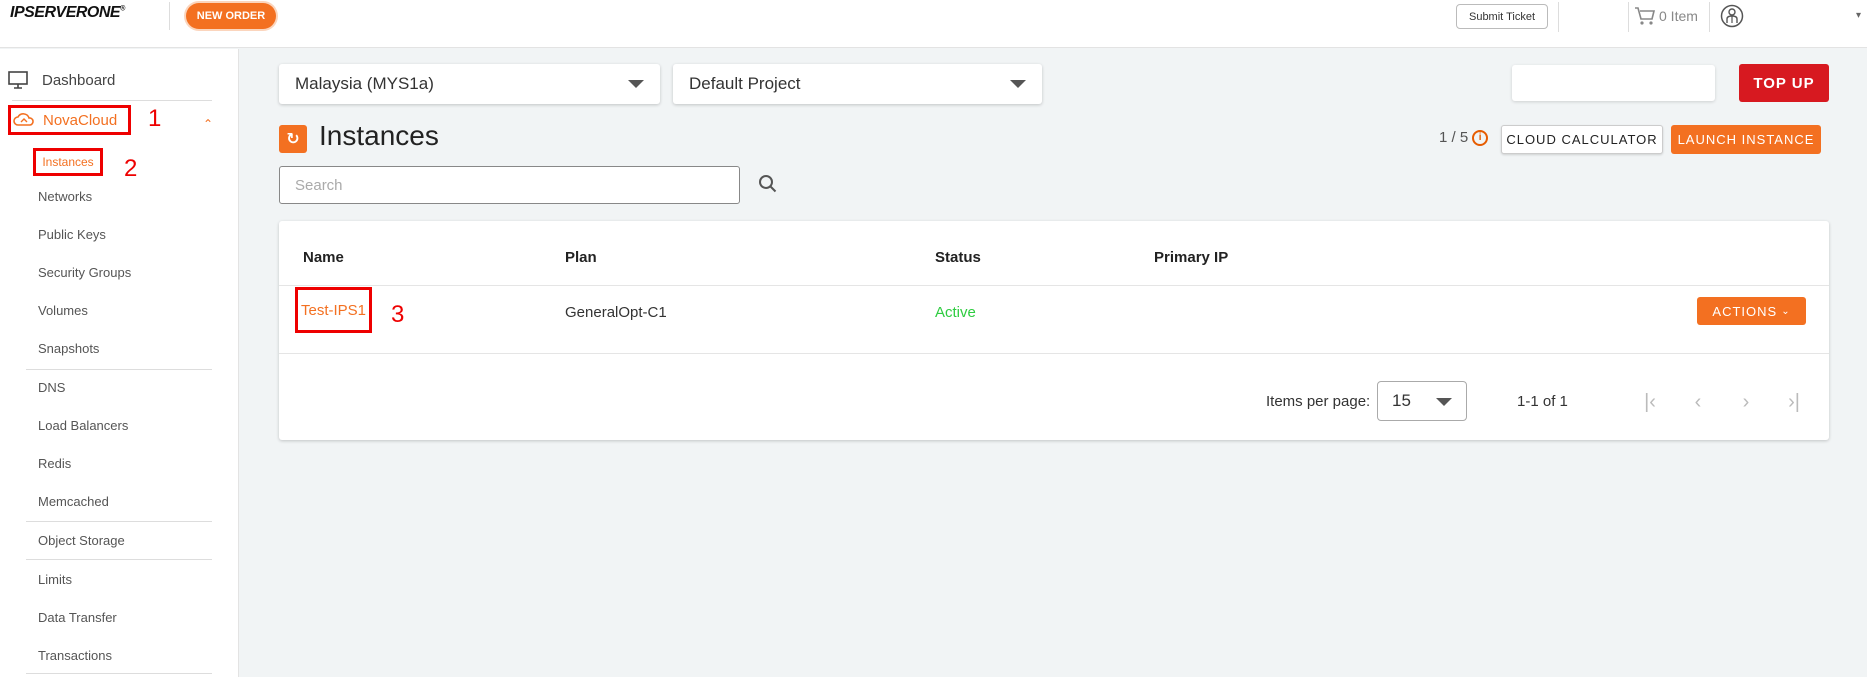 This screenshot has width=1867, height=677. Describe the element at coordinates (1794, 402) in the screenshot. I see `last-page-icon: ›|` at that location.